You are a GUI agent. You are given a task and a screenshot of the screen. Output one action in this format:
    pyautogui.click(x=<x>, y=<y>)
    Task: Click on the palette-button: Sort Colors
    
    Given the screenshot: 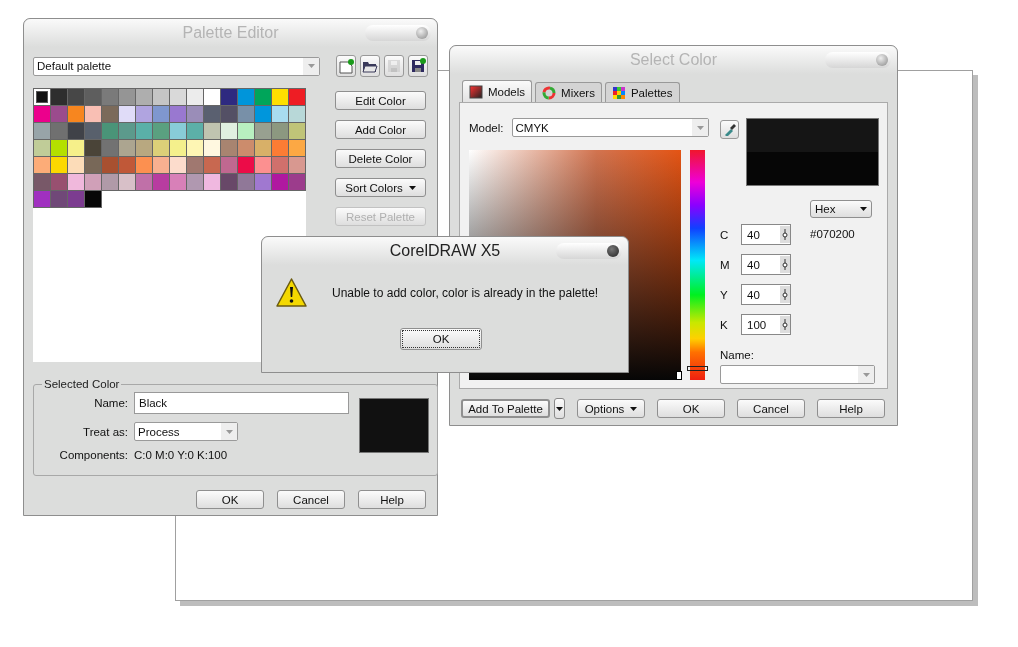 What is the action you would take?
    pyautogui.click(x=380, y=187)
    